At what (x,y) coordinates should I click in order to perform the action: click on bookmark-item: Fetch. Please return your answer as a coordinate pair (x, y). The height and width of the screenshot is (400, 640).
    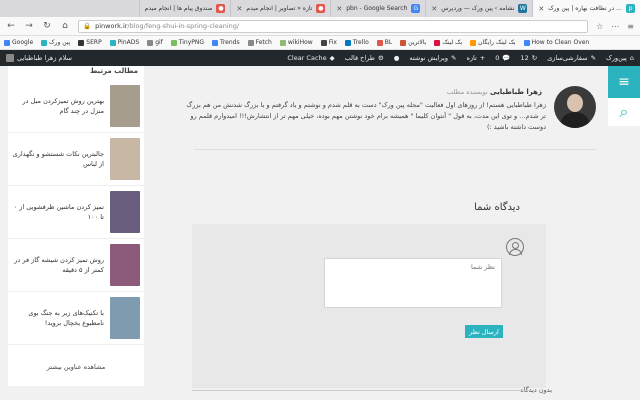
    Looking at the image, I should click on (259, 42).